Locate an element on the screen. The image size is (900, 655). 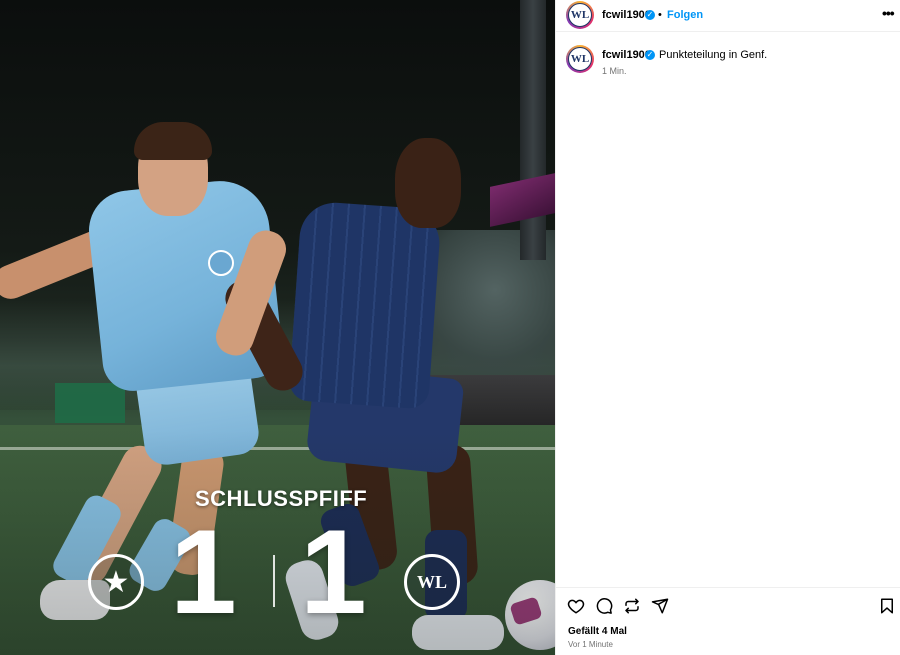
shirt-crest-icon is located at coordinates (221, 263).